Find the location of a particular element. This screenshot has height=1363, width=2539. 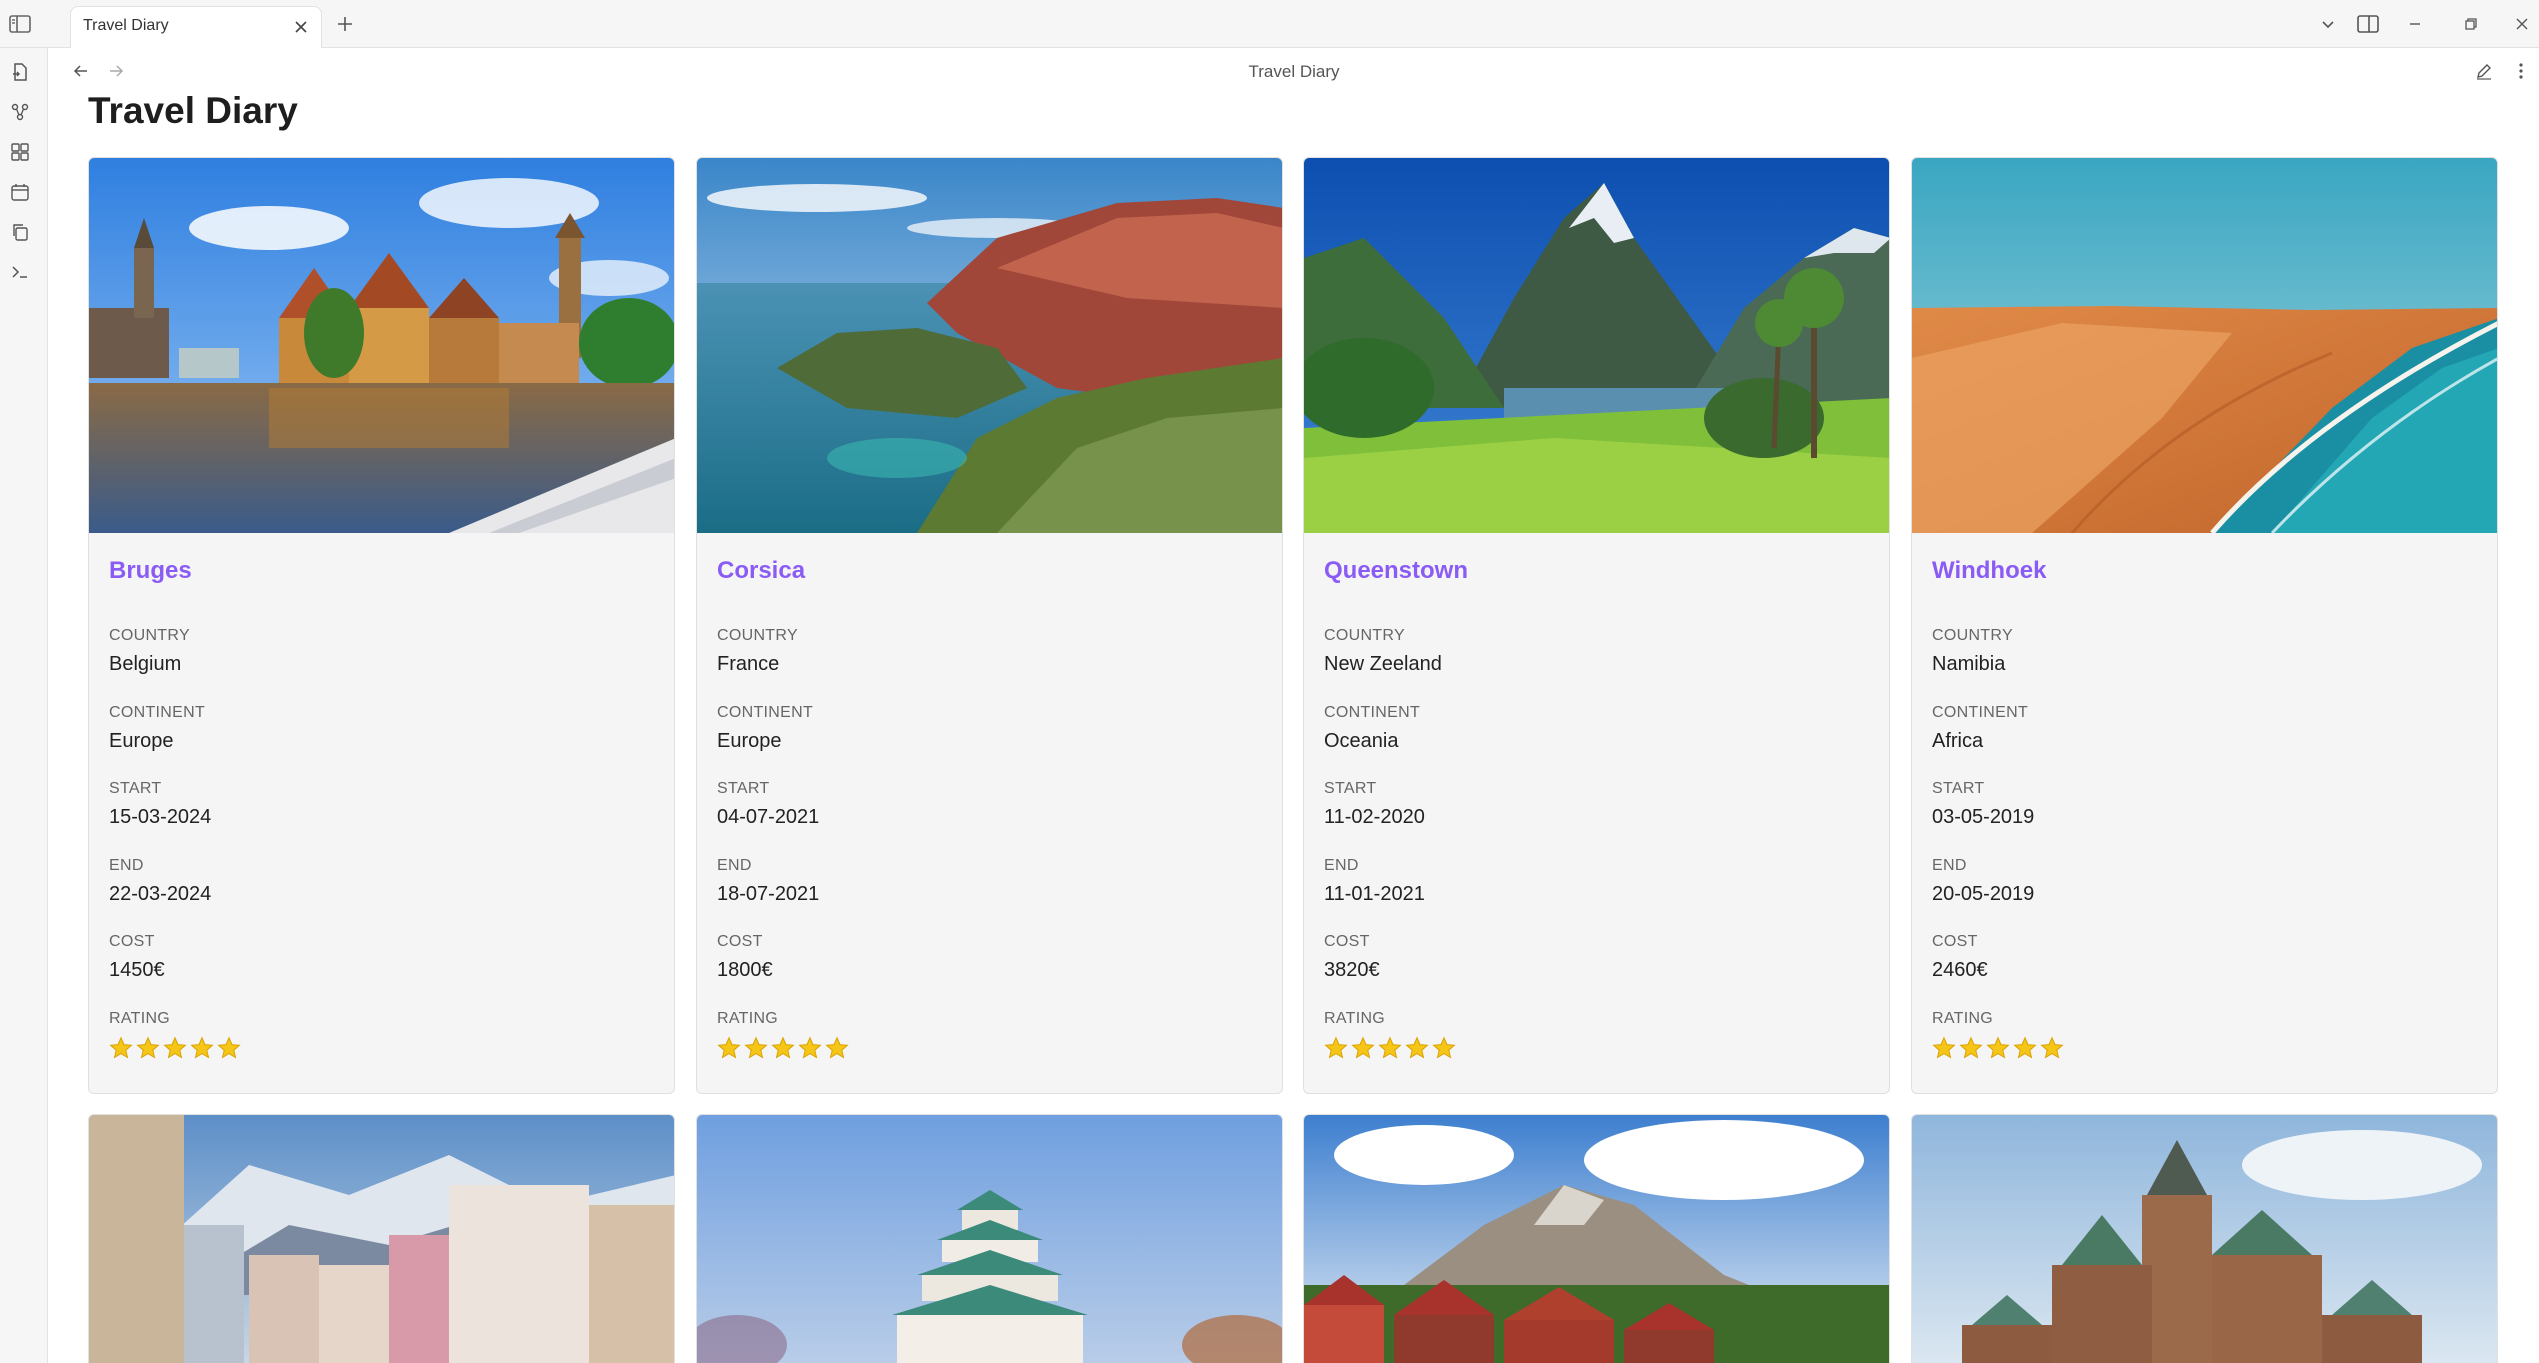

card-title-link: Bruges is located at coordinates (150, 571).